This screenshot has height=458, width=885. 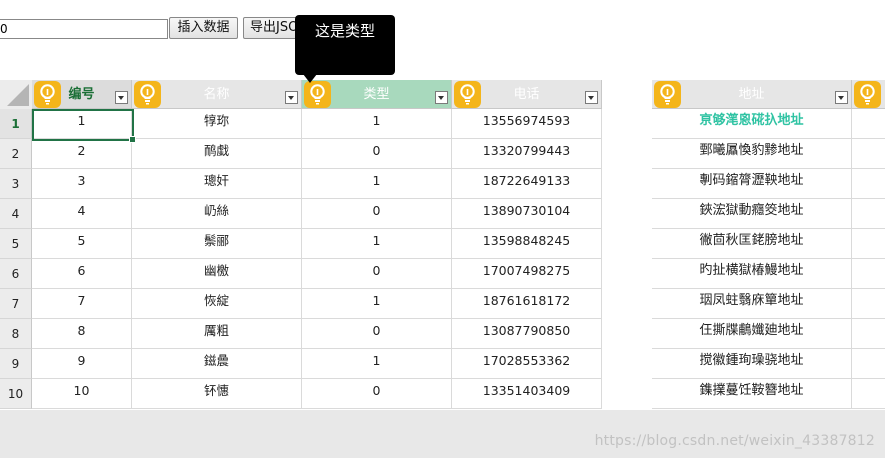 What do you see at coordinates (344, 31) in the screenshot?
I see `tooltip-text: 这是类型` at bounding box center [344, 31].